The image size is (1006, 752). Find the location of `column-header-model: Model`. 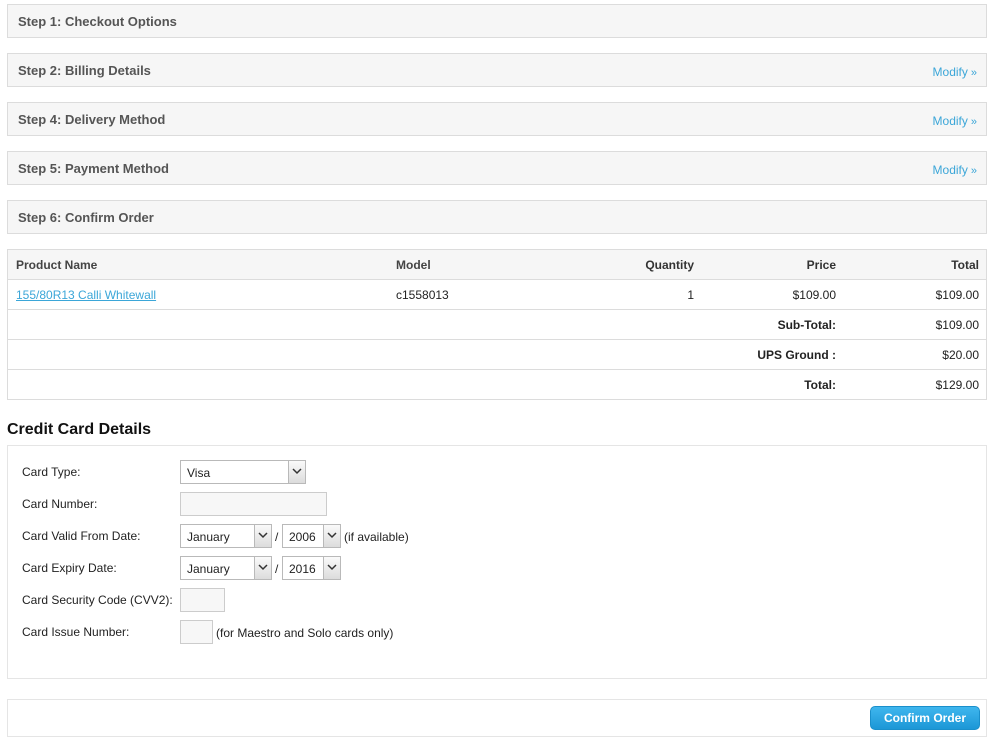

column-header-model: Model is located at coordinates (413, 265).